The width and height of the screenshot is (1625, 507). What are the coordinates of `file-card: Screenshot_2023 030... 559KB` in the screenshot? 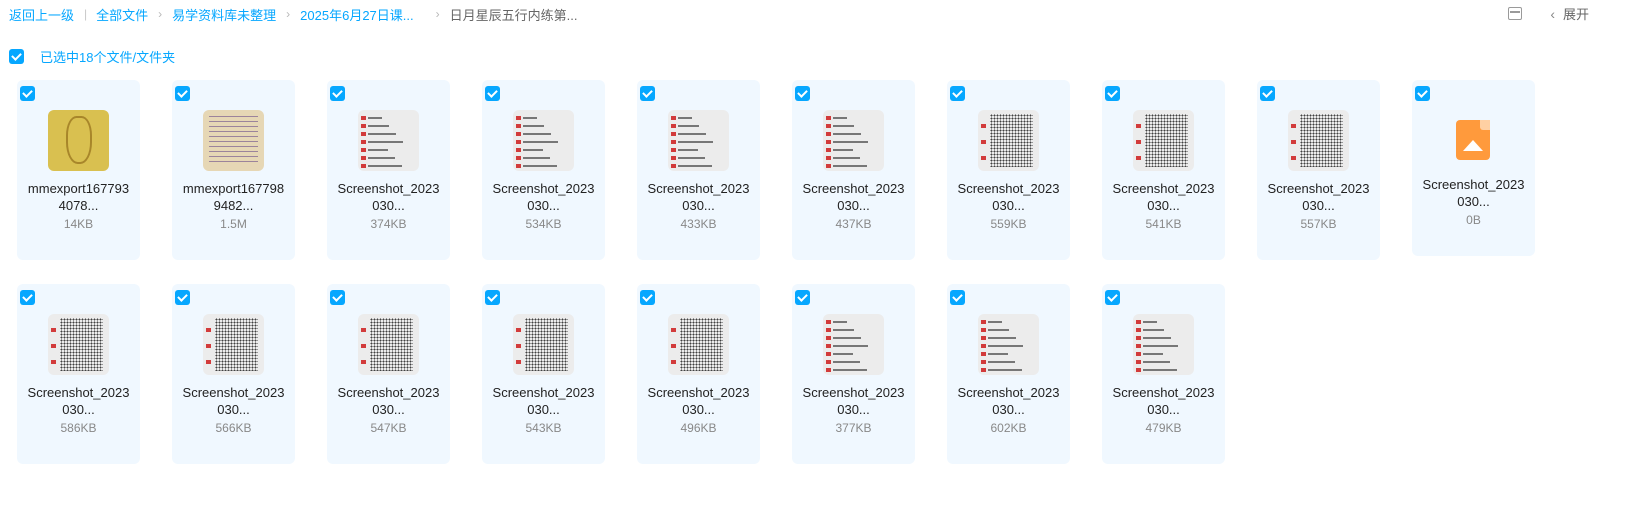 It's located at (1008, 170).